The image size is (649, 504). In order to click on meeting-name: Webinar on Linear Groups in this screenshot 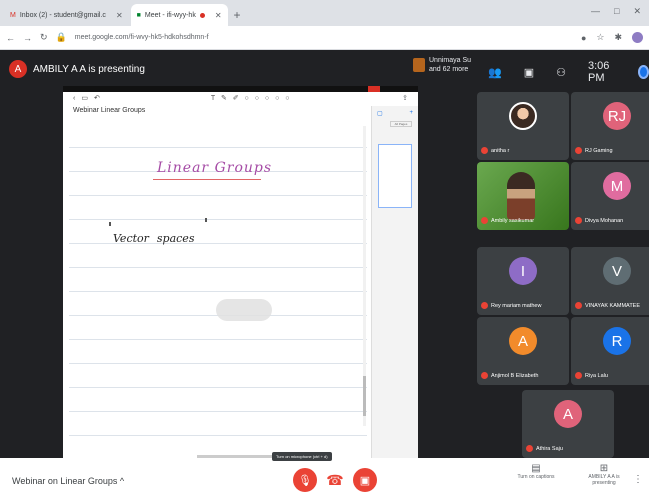, I will do `click(65, 481)`.